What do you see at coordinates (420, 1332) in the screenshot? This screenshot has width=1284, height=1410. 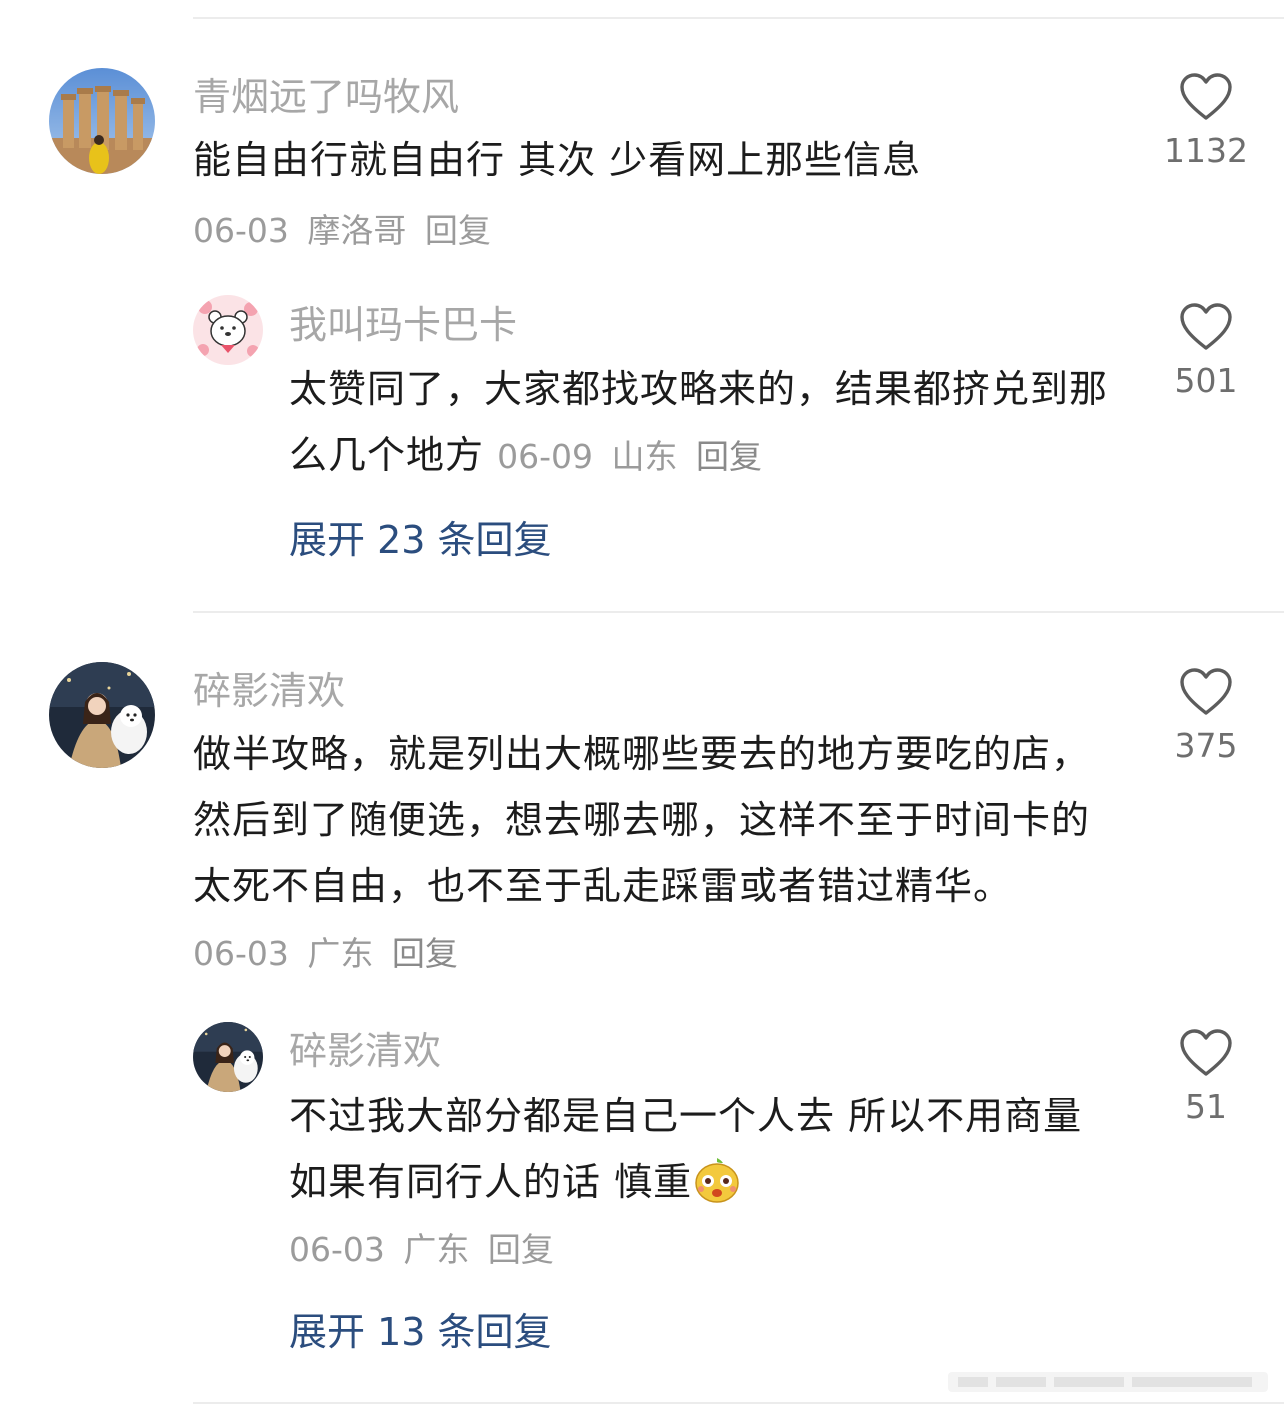 I see `expand-replies-button: 展开 13 条回复` at bounding box center [420, 1332].